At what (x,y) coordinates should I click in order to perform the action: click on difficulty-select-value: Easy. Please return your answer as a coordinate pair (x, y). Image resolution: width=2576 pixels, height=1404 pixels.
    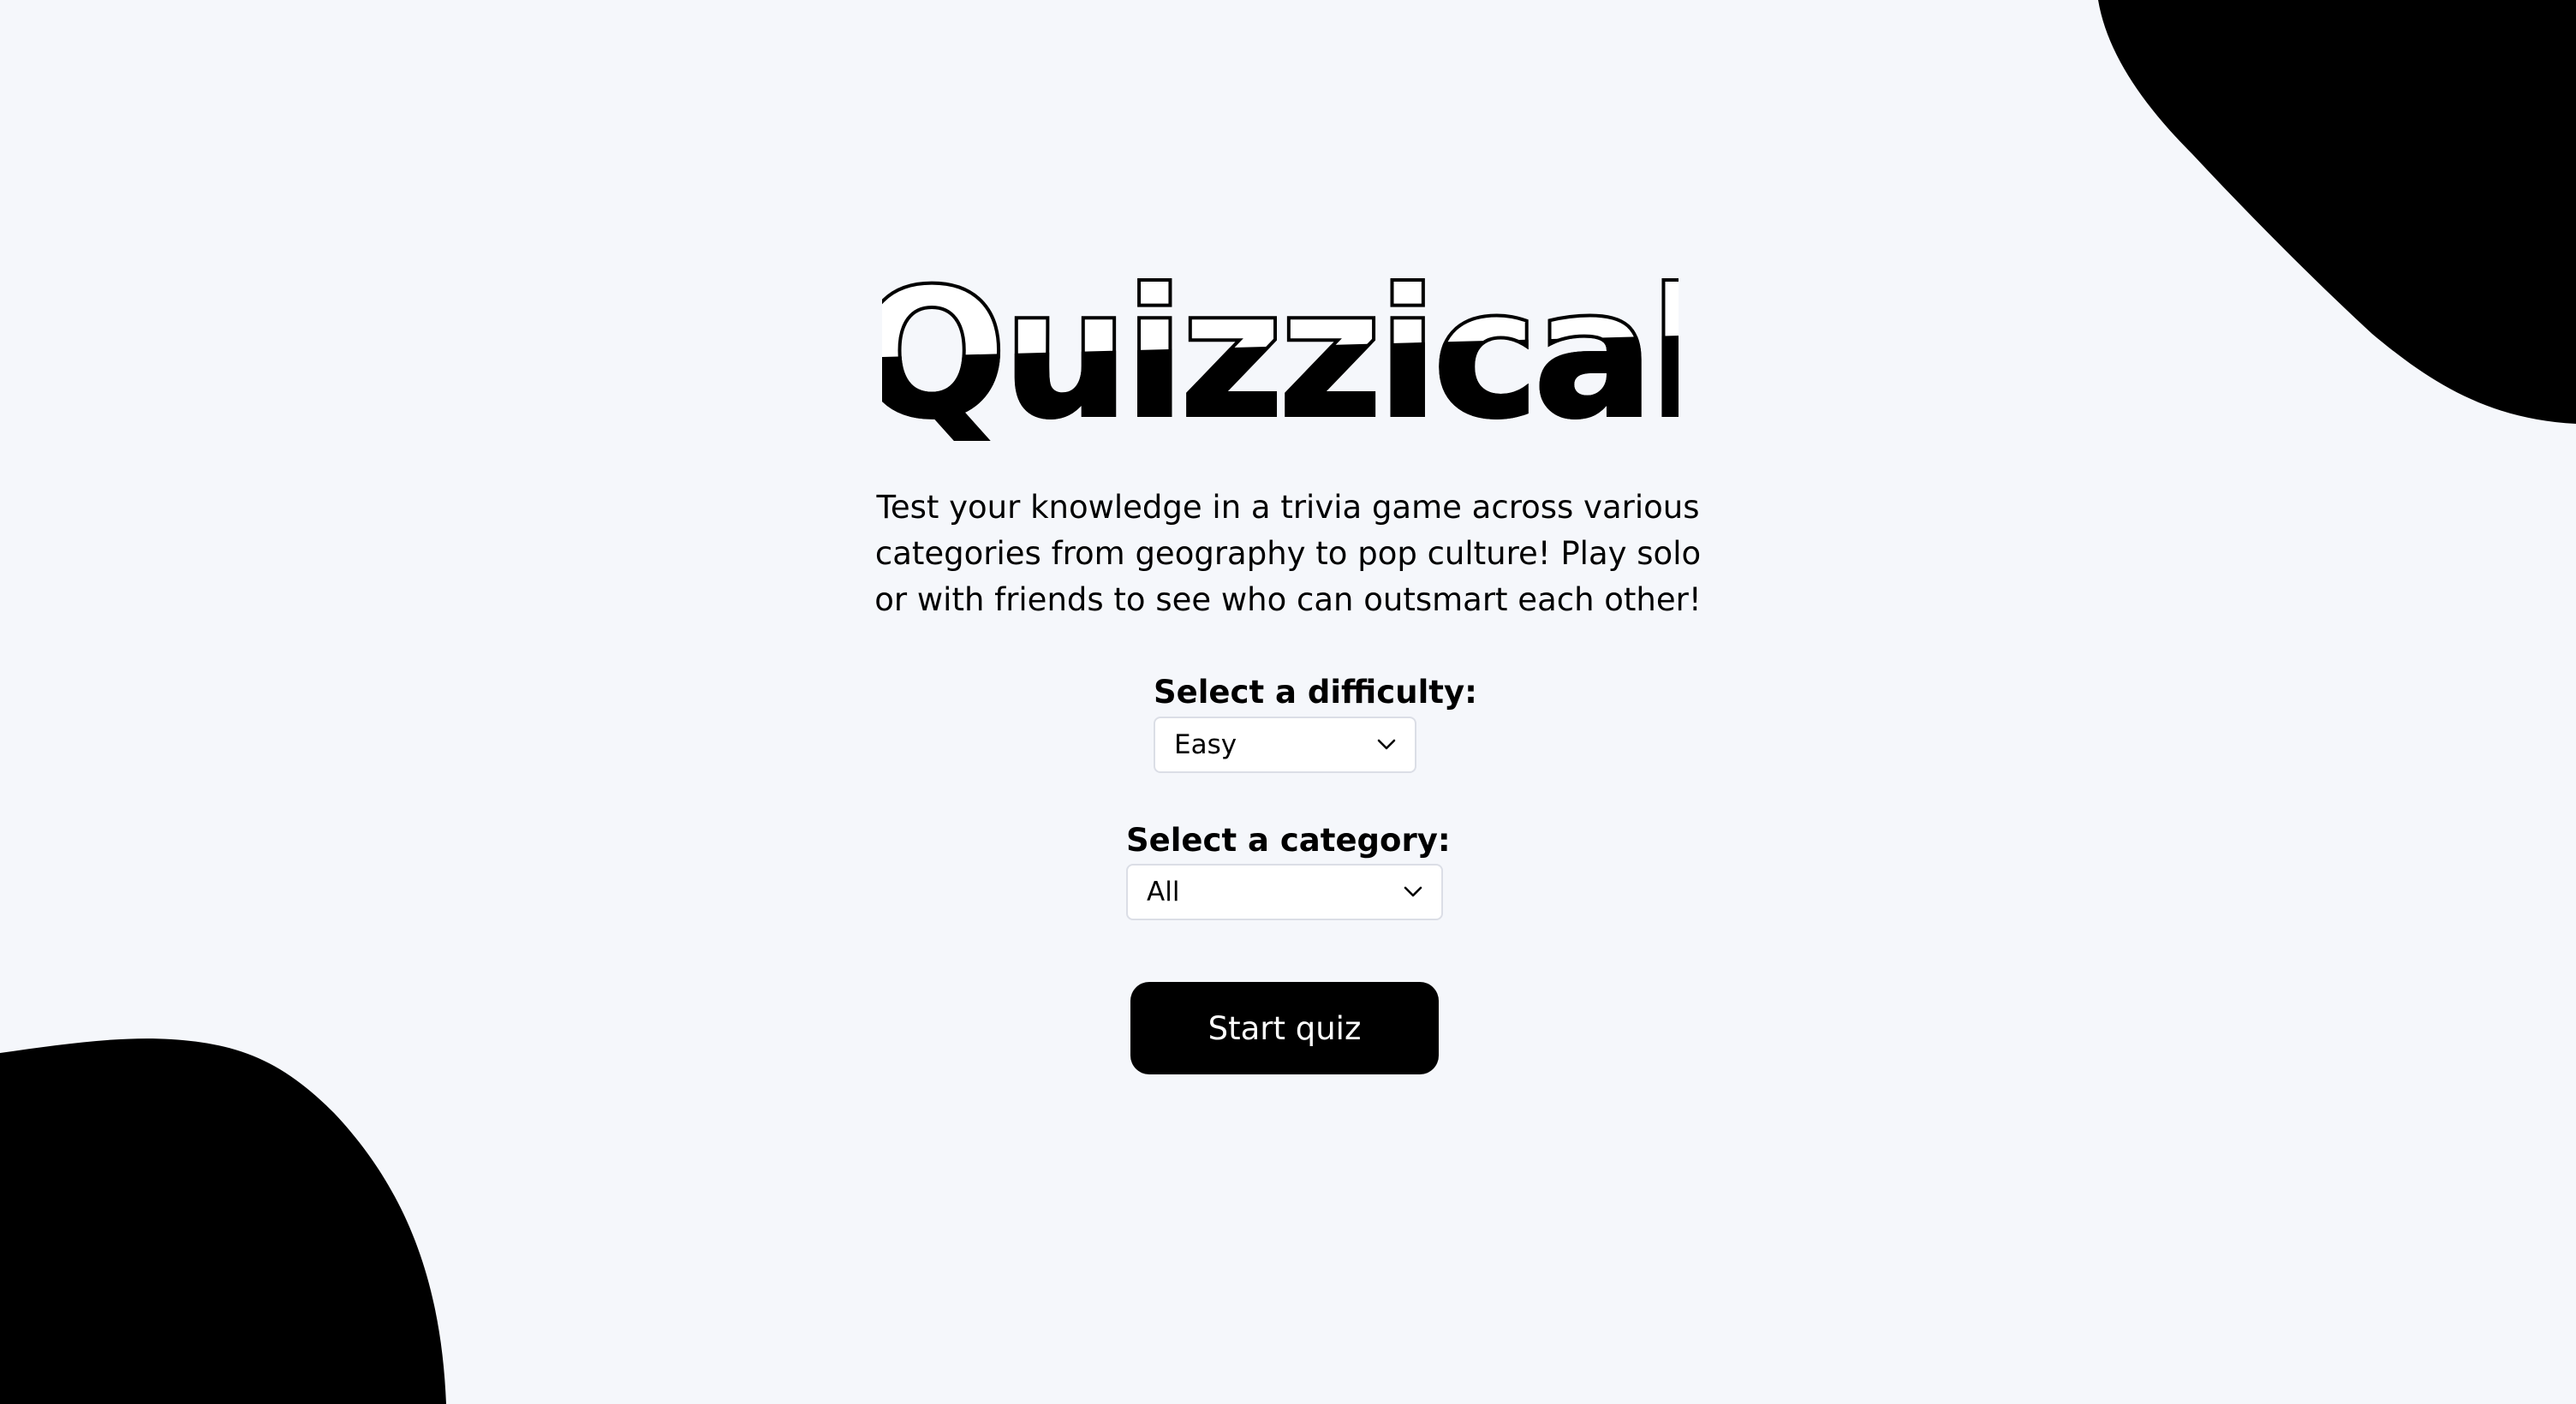
    Looking at the image, I should click on (1205, 744).